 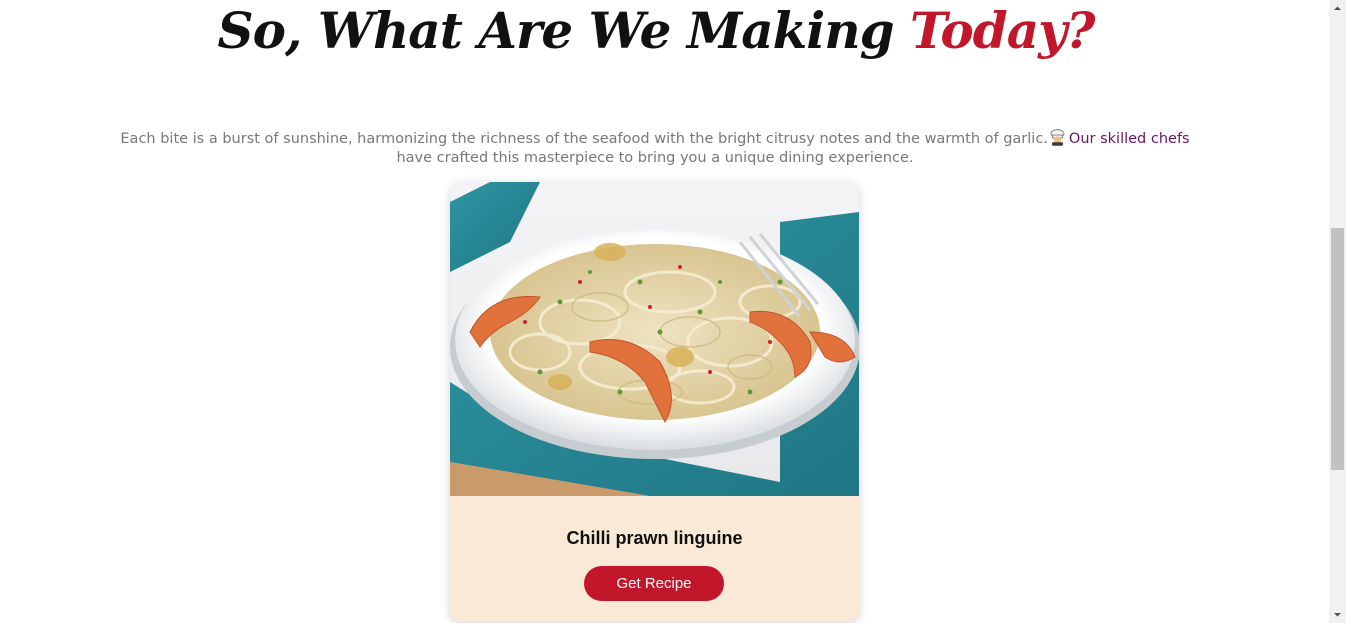 What do you see at coordinates (1337, 614) in the screenshot?
I see `scroll-down-arrow-icon` at bounding box center [1337, 614].